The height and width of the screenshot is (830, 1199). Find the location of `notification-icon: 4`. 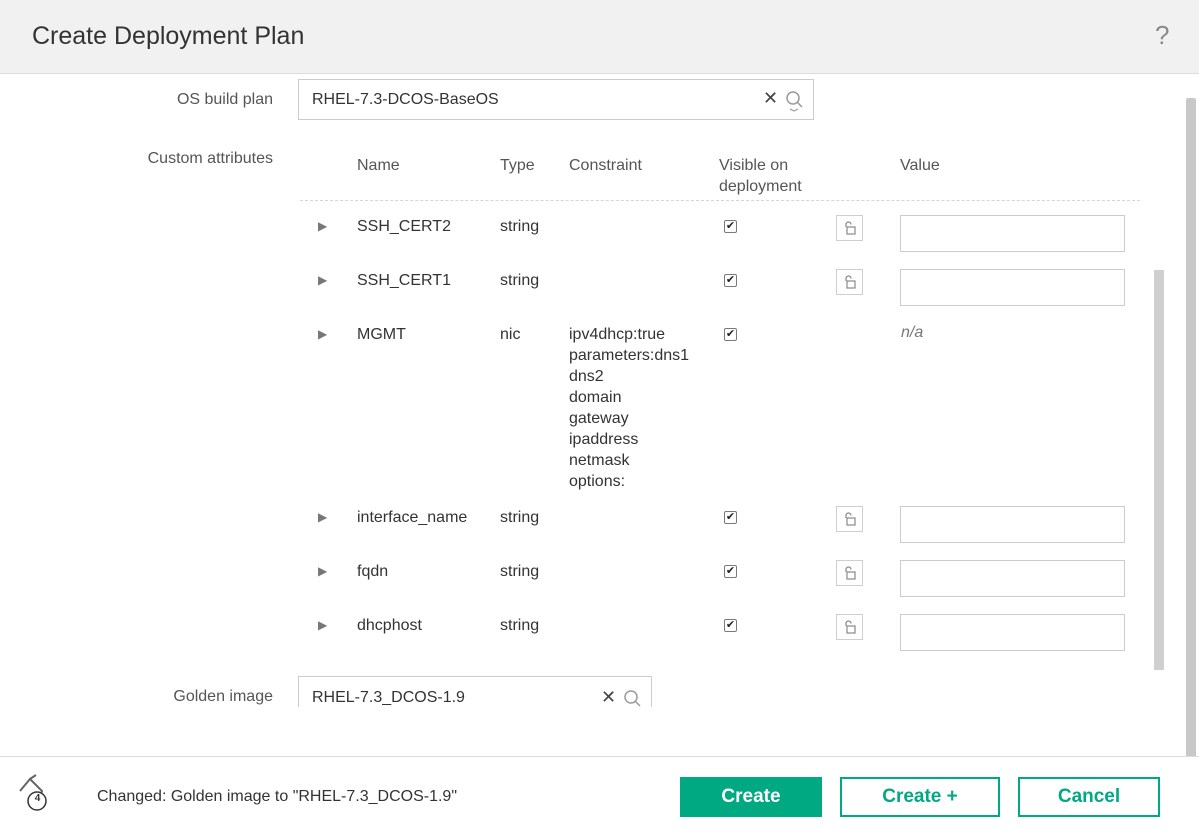

notification-icon: 4 is located at coordinates (36, 793).